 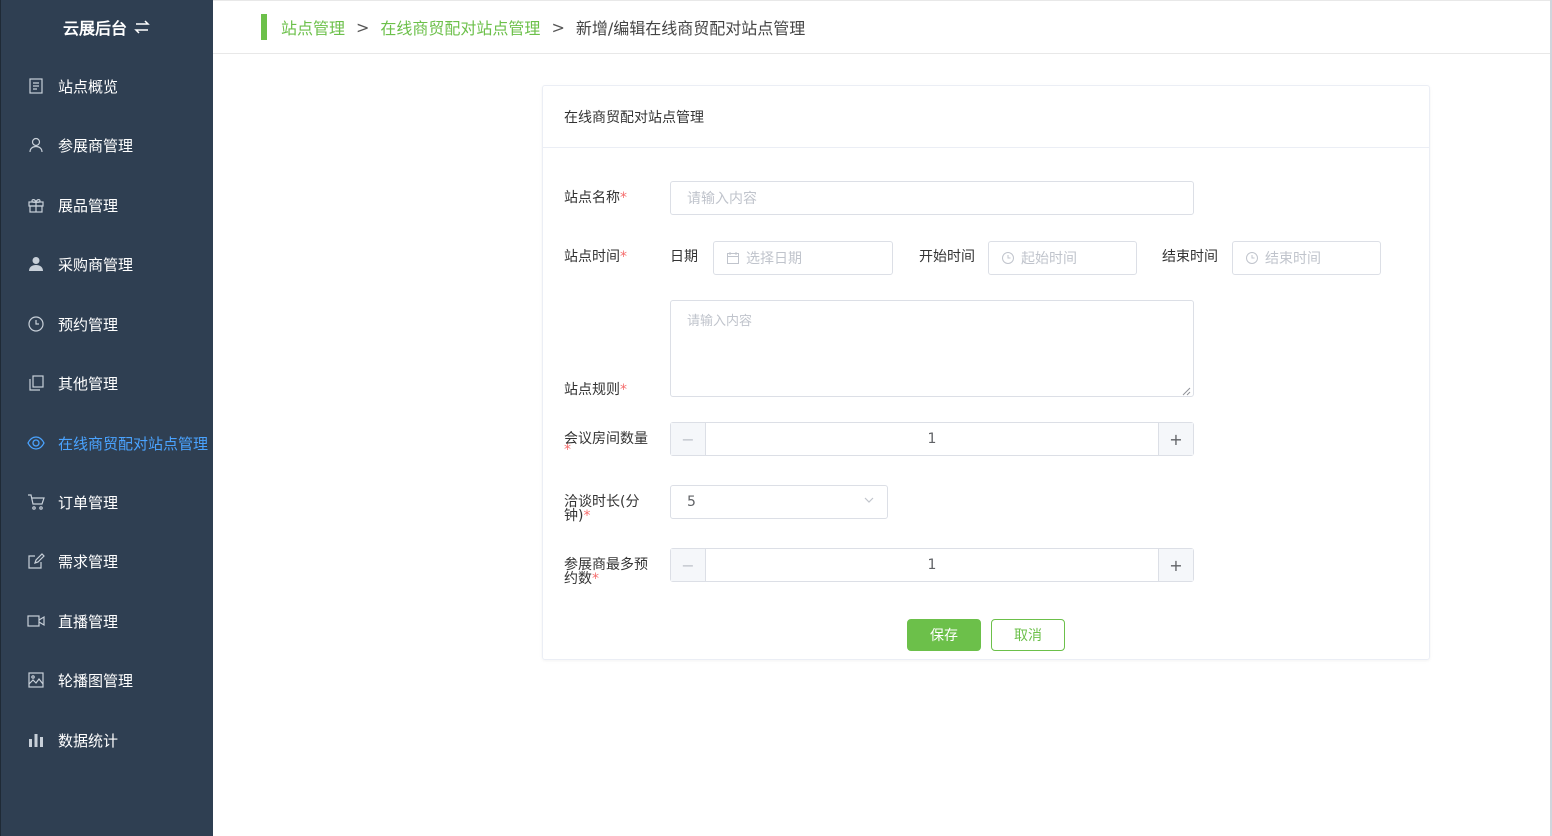 What do you see at coordinates (36, 443) in the screenshot?
I see `eye-icon` at bounding box center [36, 443].